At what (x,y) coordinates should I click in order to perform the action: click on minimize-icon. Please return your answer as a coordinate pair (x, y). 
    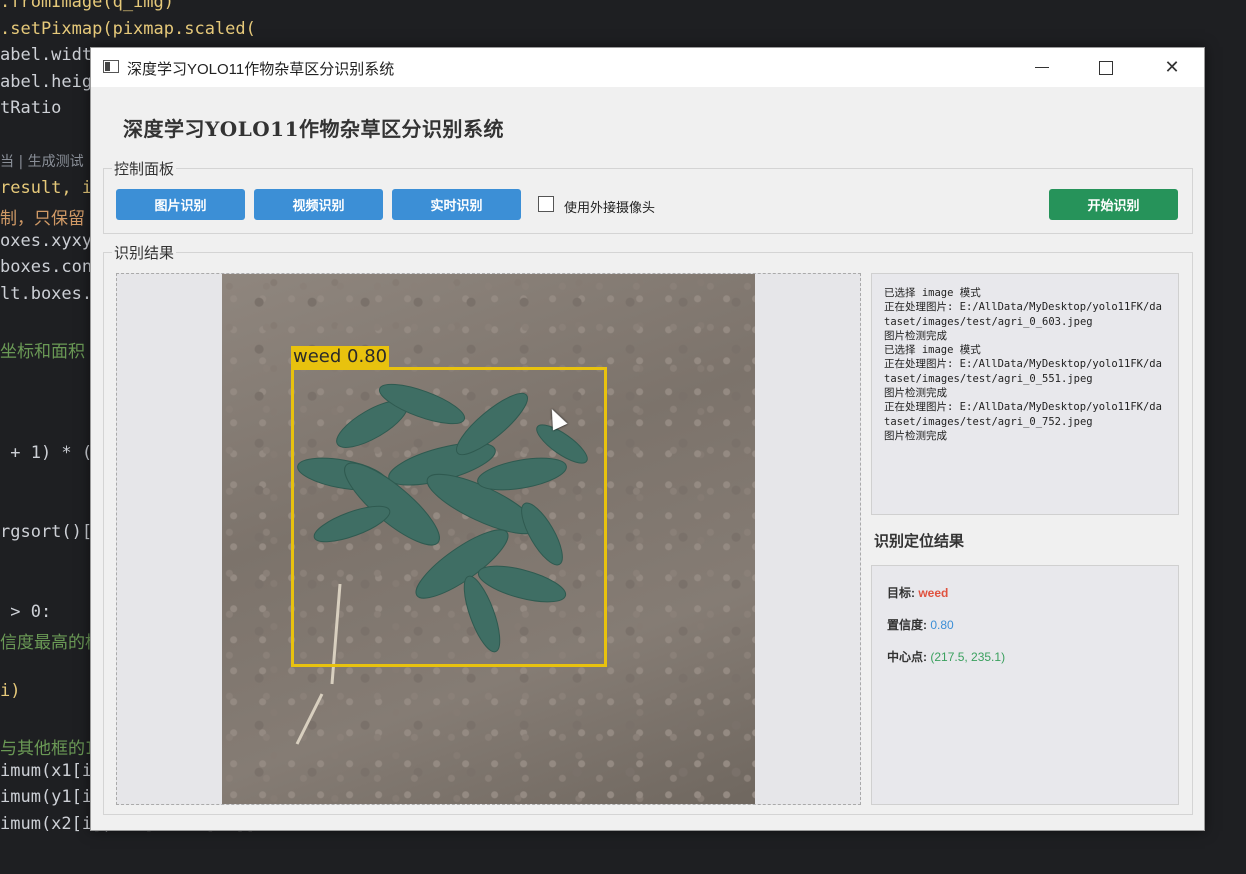
    Looking at the image, I should click on (1042, 67).